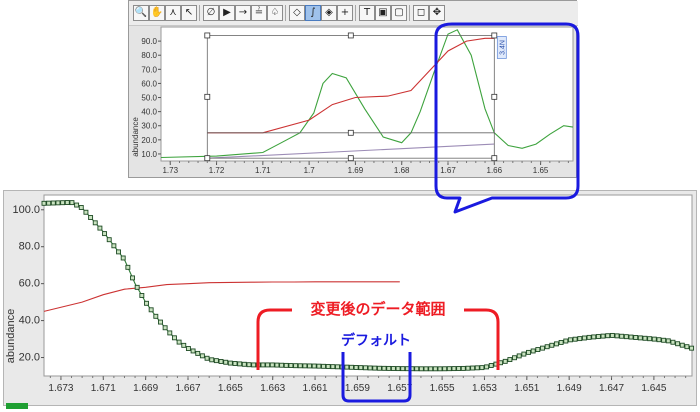 The width and height of the screenshot is (700, 412). Describe the element at coordinates (29, 284) in the screenshot. I see `y-tick-label: 60.0` at that location.